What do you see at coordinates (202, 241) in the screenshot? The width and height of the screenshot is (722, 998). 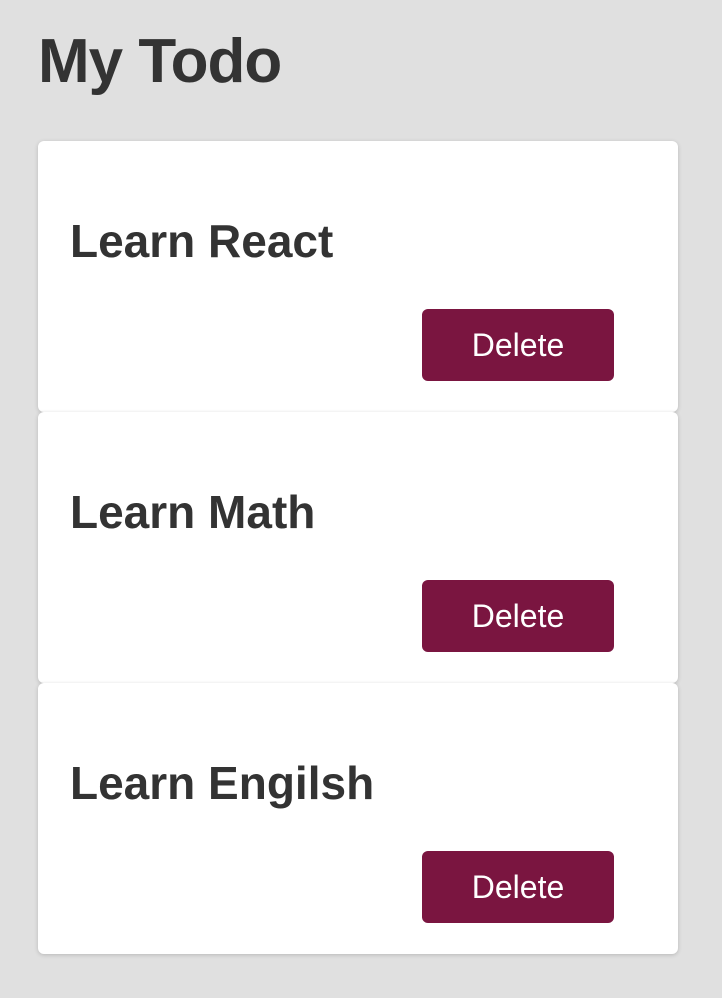 I see `todo-title: Learn React` at bounding box center [202, 241].